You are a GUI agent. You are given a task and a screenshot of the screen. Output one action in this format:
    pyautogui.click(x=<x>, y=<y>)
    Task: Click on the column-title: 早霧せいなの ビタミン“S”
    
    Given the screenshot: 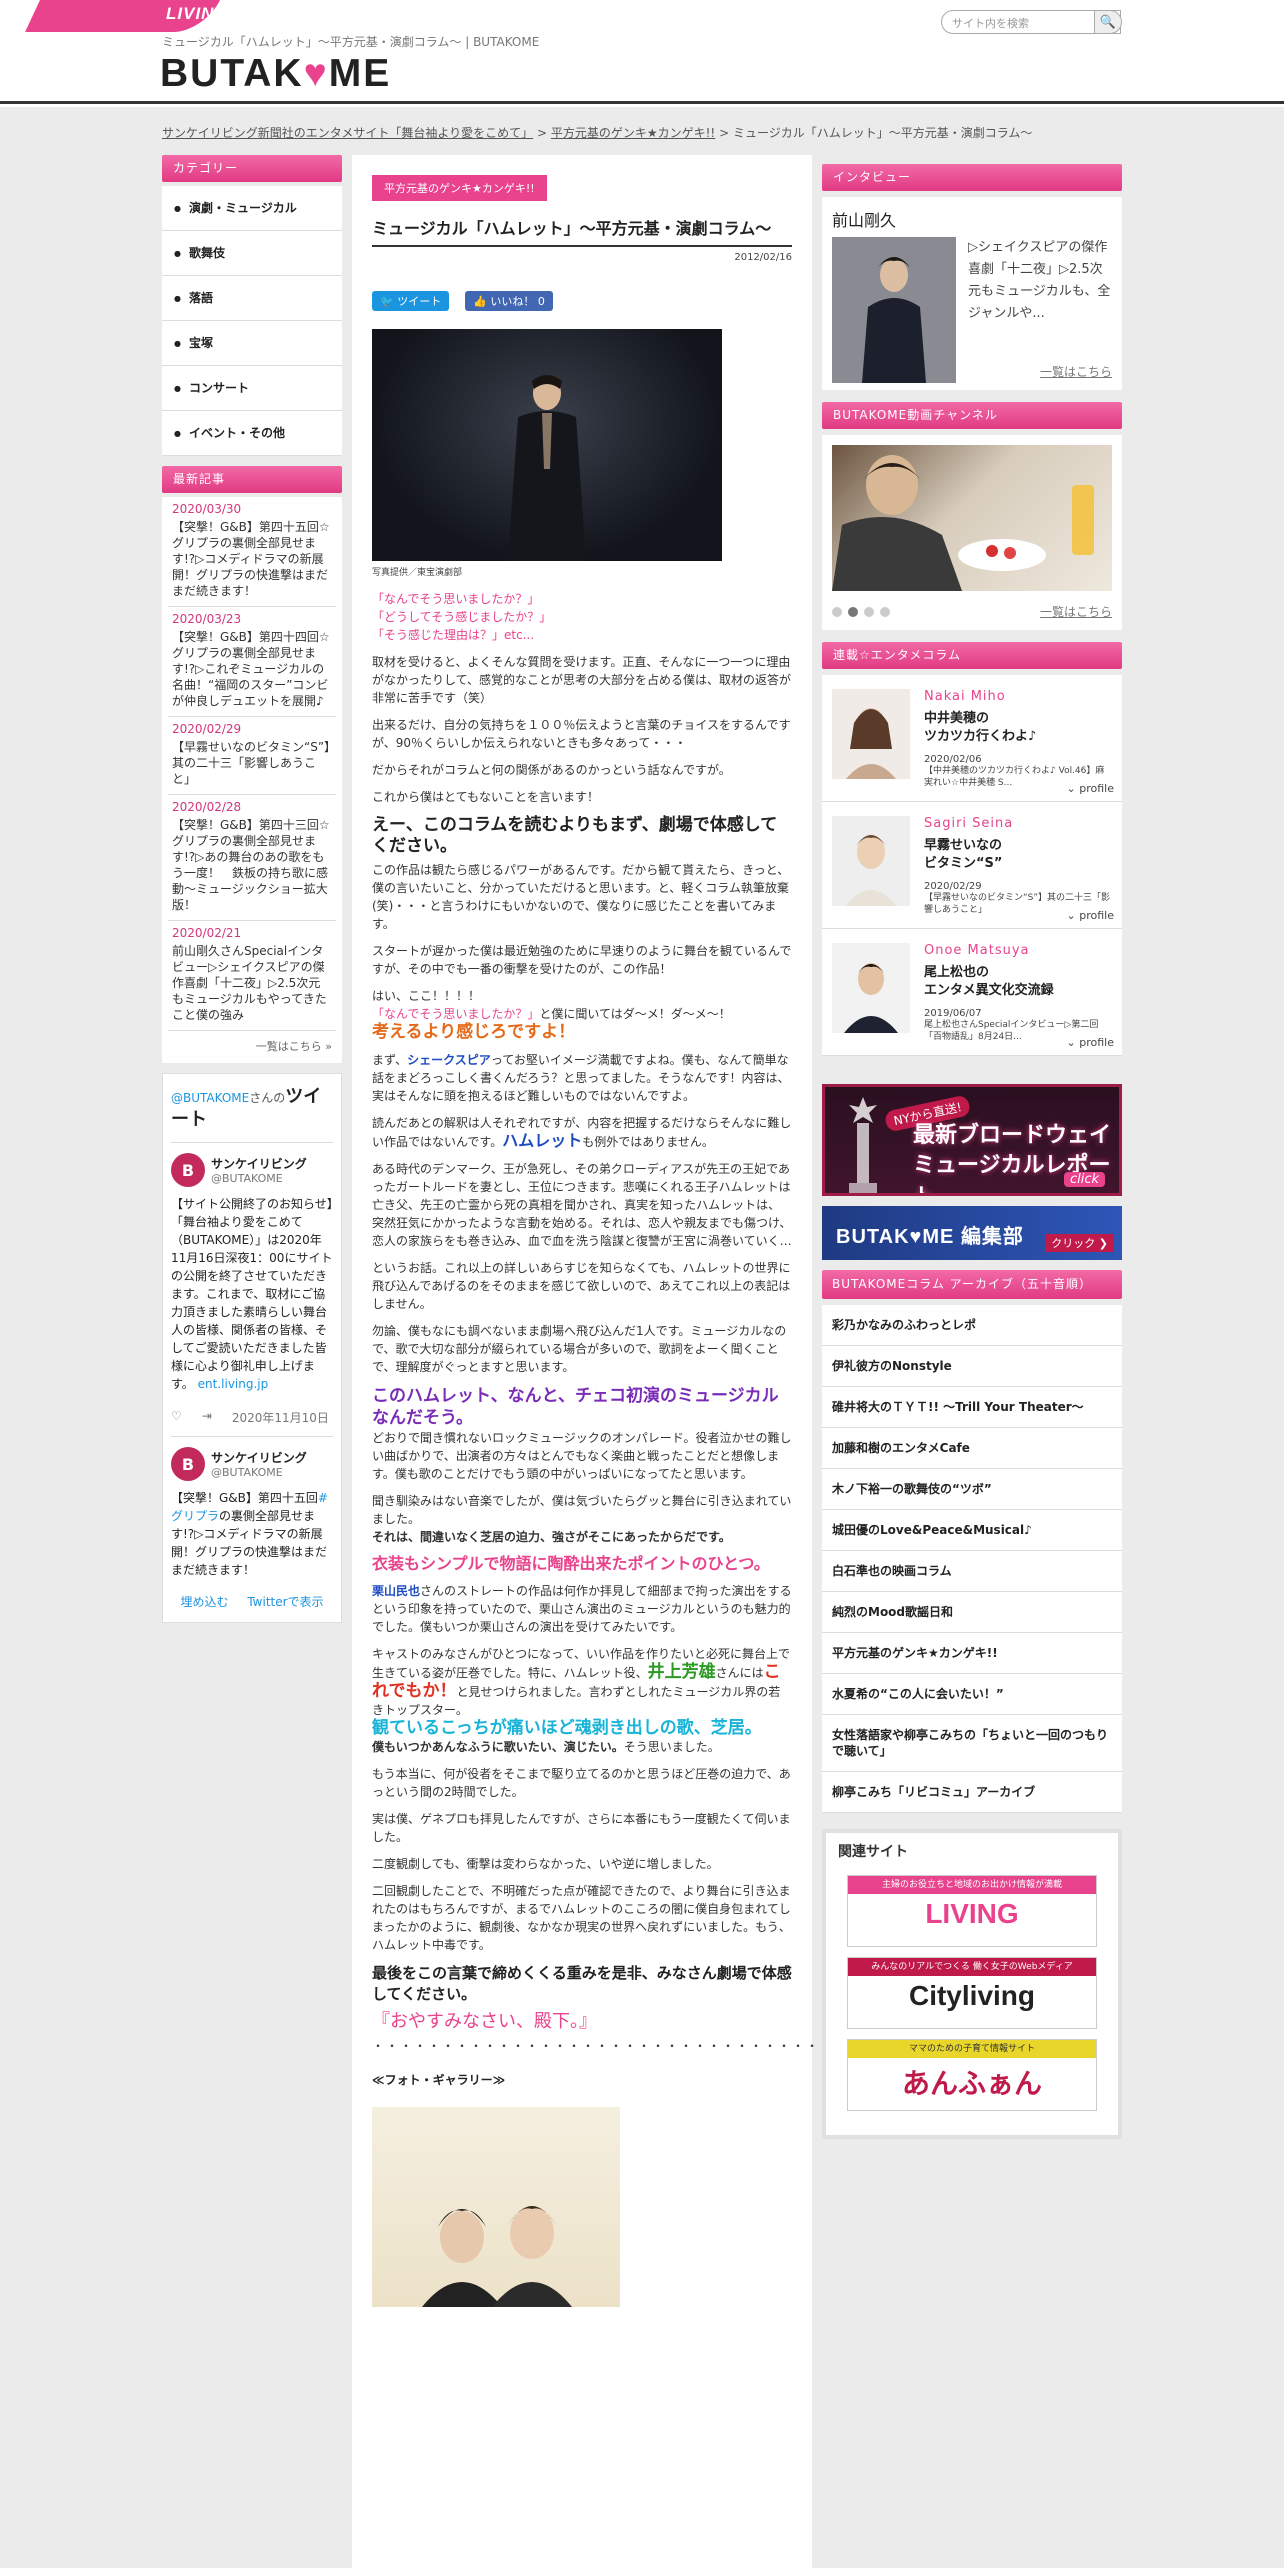 What is the action you would take?
    pyautogui.click(x=1018, y=855)
    